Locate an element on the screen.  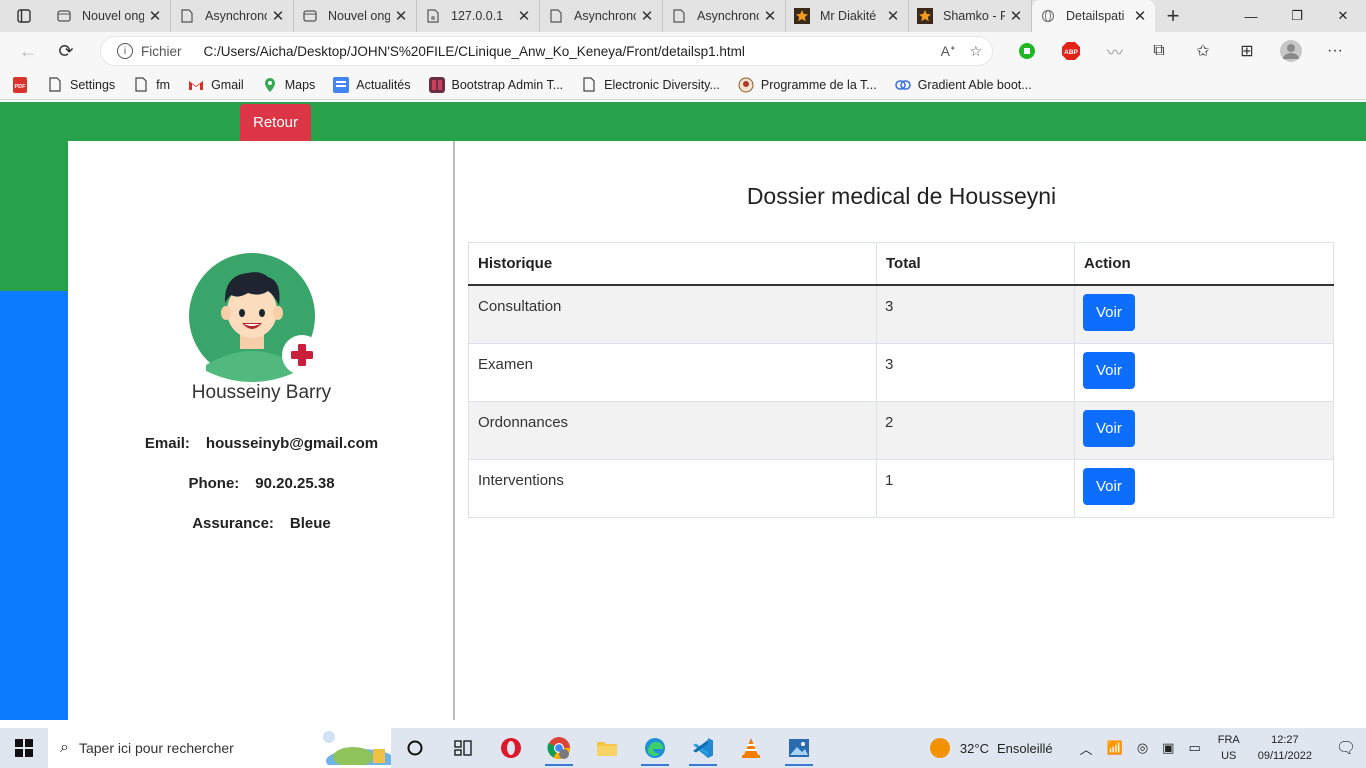
file-explorer-icon is located at coordinates (607, 748).